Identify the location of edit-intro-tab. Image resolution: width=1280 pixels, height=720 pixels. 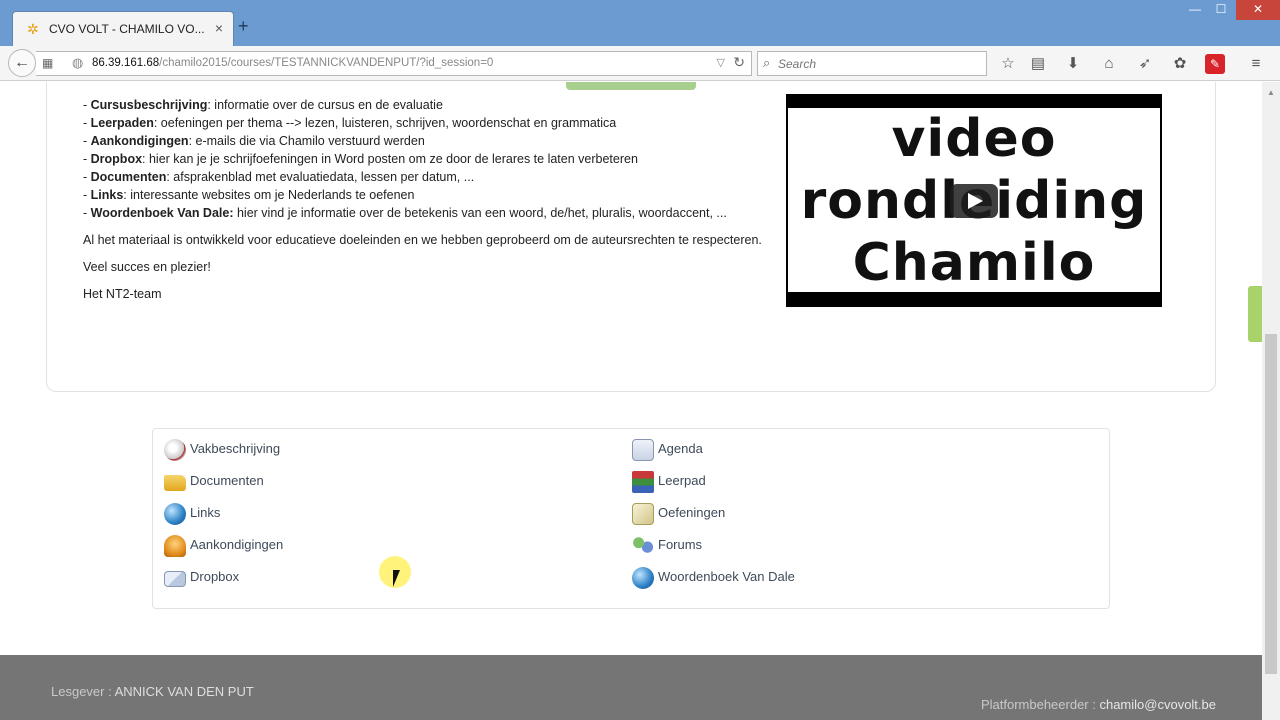
(631, 86).